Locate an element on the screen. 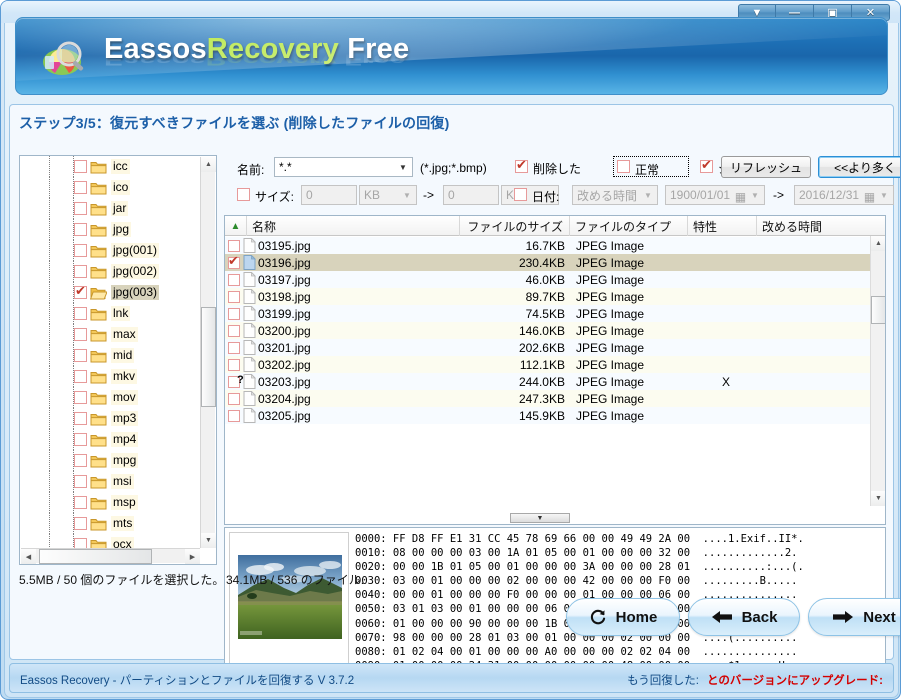  name-filter-combo: *.* ▼ is located at coordinates (343, 167).